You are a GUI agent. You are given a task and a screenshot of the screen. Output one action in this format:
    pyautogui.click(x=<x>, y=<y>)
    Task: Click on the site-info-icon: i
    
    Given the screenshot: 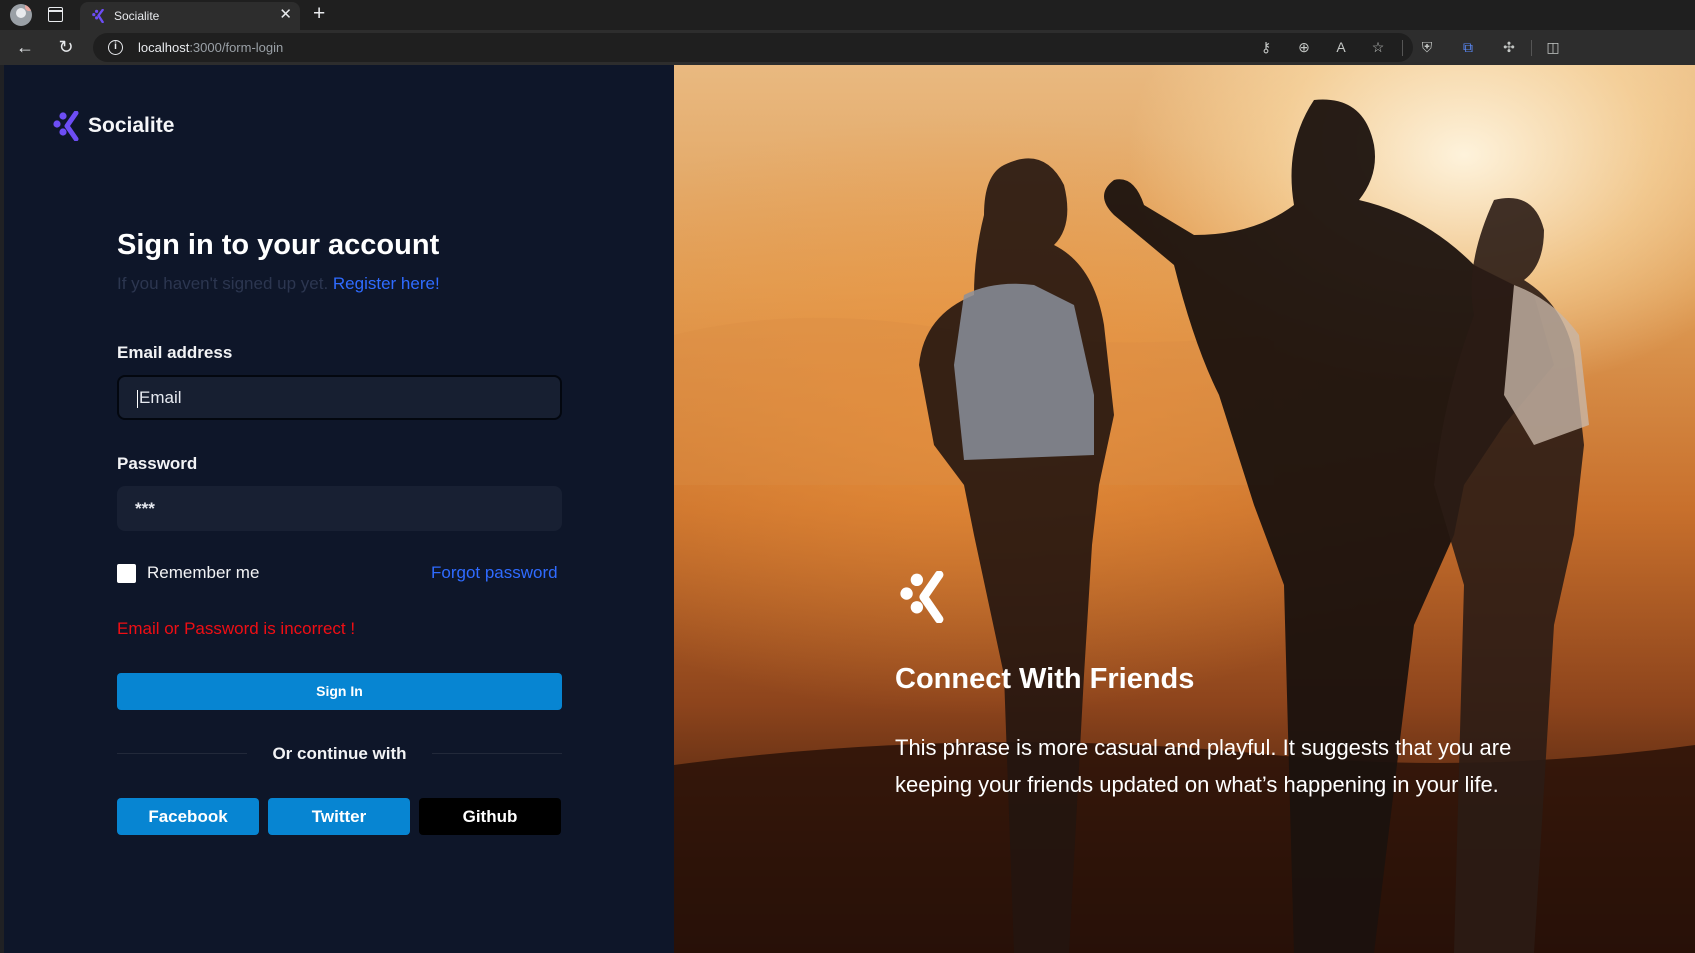 What is the action you would take?
    pyautogui.click(x=115, y=47)
    